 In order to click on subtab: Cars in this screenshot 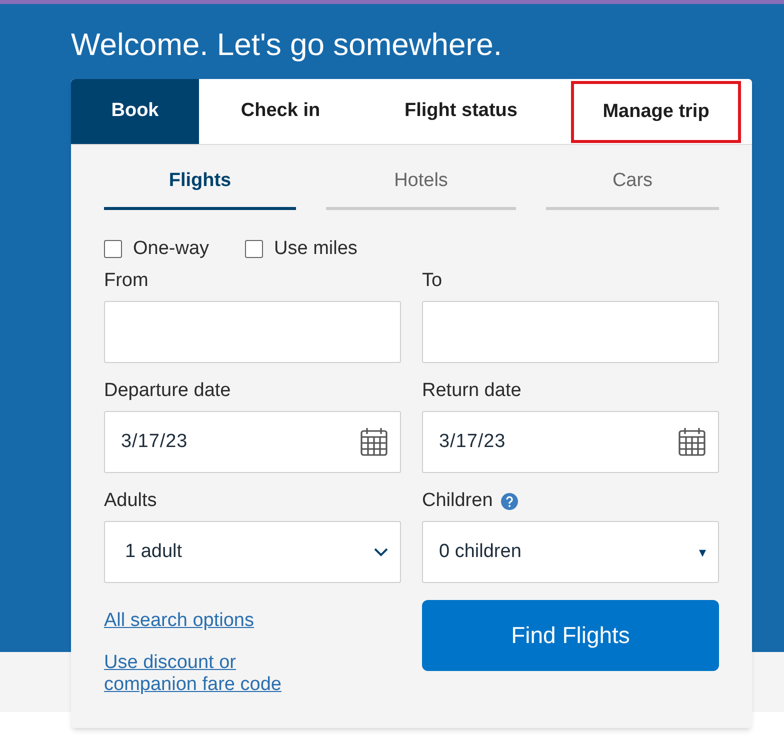, I will do `click(632, 188)`.